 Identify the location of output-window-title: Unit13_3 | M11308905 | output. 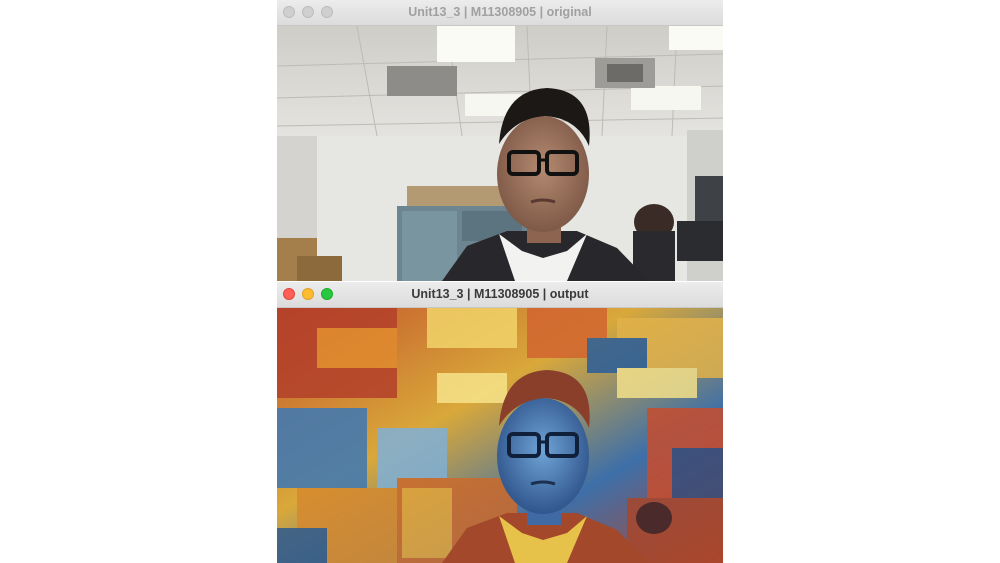
(500, 294).